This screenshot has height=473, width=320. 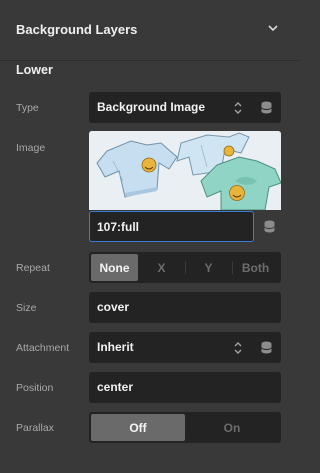 I want to click on chevron-down-icon, so click(x=273, y=28).